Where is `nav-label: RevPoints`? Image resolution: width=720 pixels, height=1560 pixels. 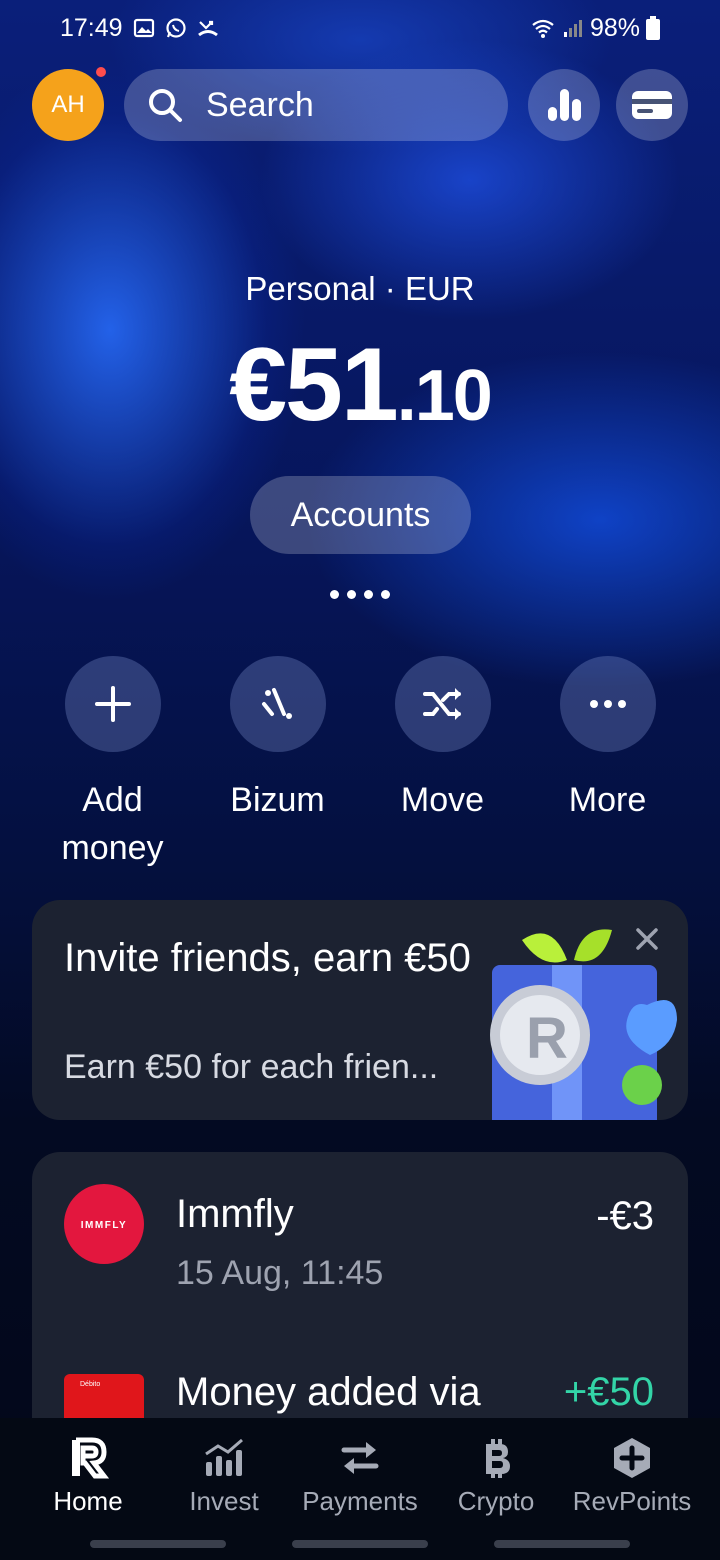
nav-label: RevPoints is located at coordinates (632, 1501).